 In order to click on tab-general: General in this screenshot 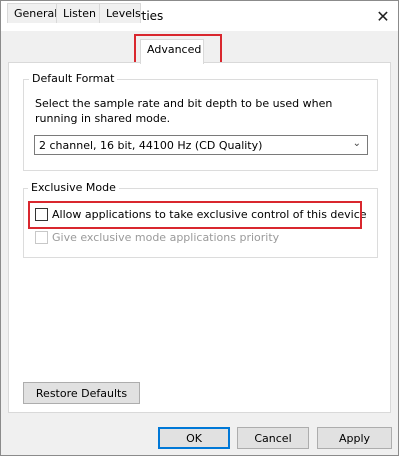, I will do `click(32, 13)`.